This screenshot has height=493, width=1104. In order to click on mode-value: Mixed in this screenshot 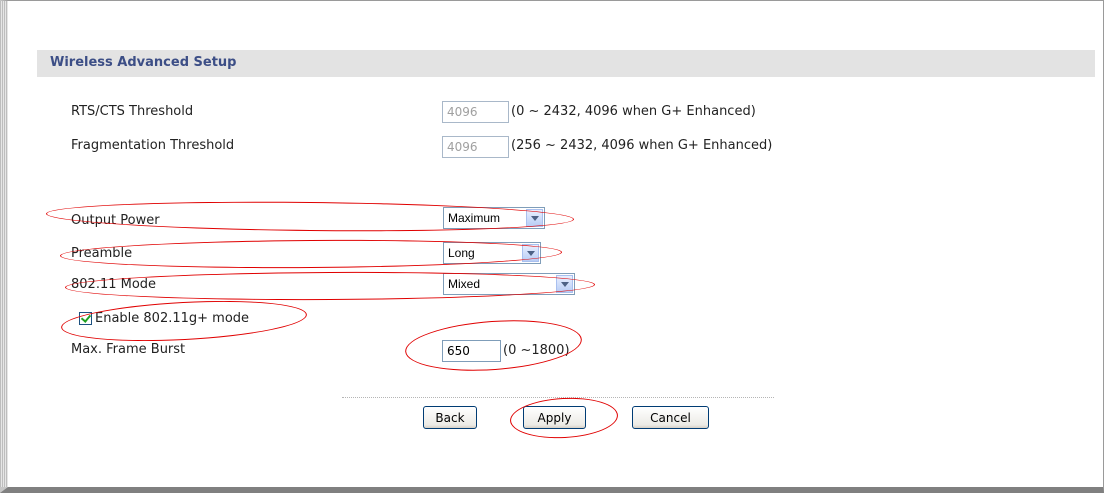, I will do `click(464, 284)`.